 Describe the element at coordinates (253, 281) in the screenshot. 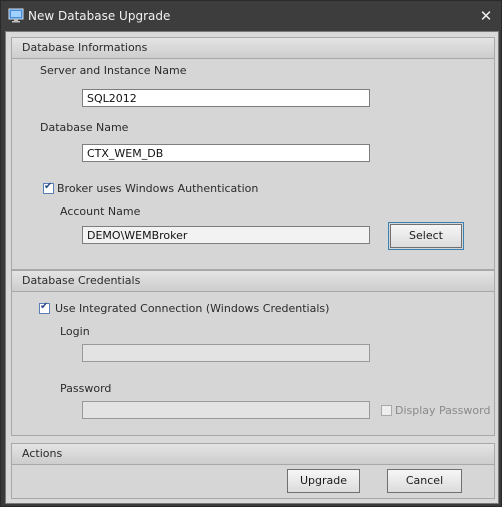

I see `section-header: Database Credentials` at that location.